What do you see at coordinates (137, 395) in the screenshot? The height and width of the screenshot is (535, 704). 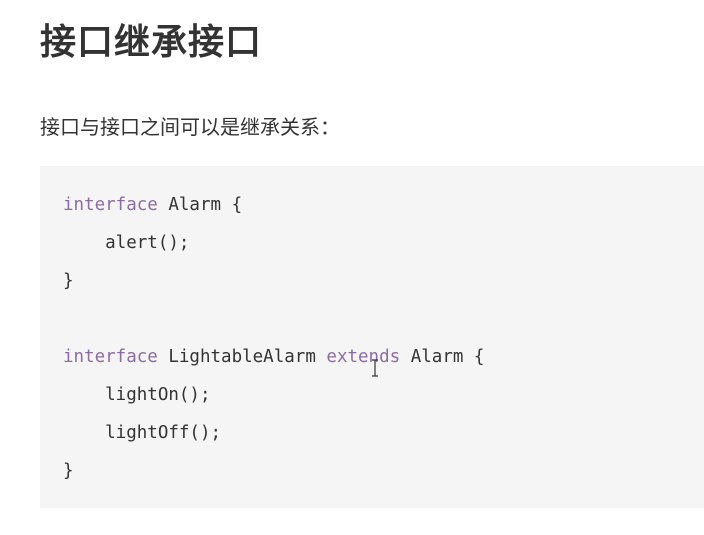 I see `code-line-5: lightOn();` at bounding box center [137, 395].